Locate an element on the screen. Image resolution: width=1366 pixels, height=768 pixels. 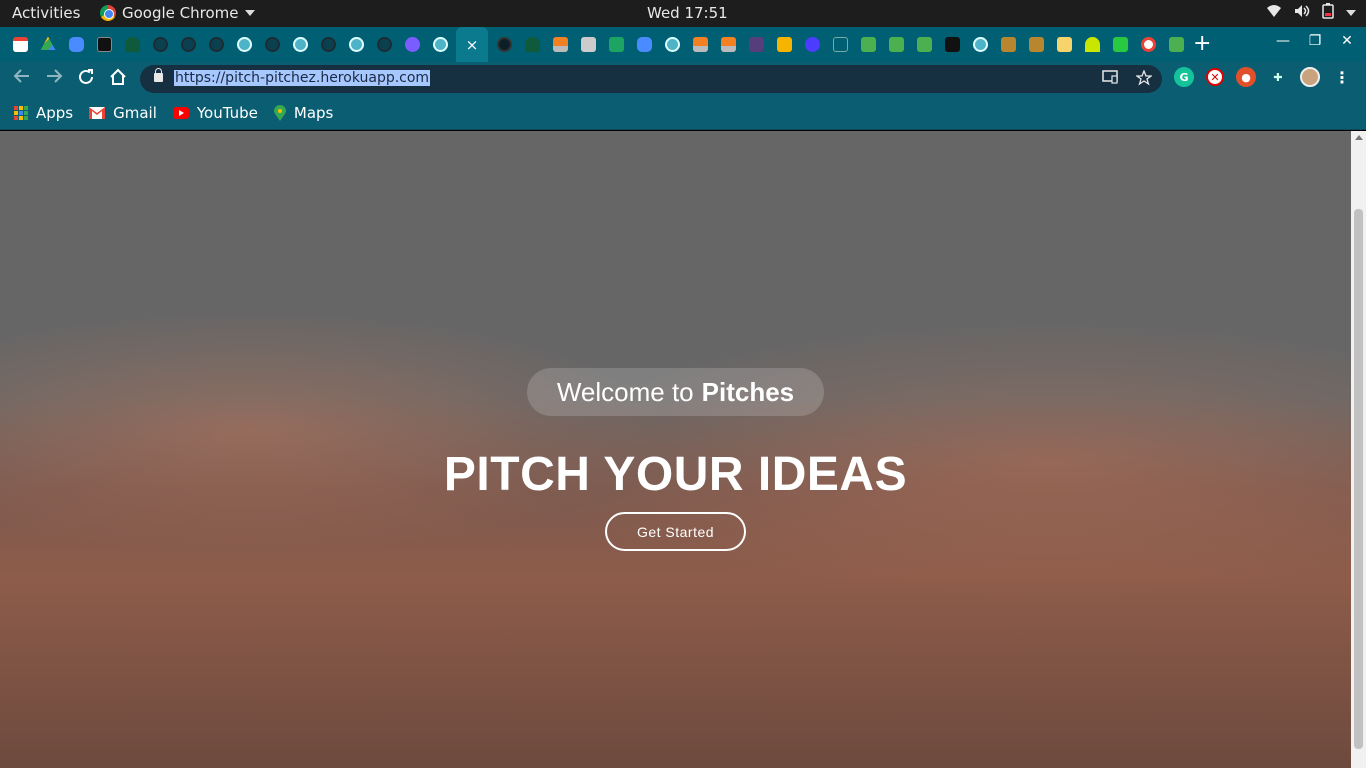
w3-icon is located at coordinates (1176, 44).